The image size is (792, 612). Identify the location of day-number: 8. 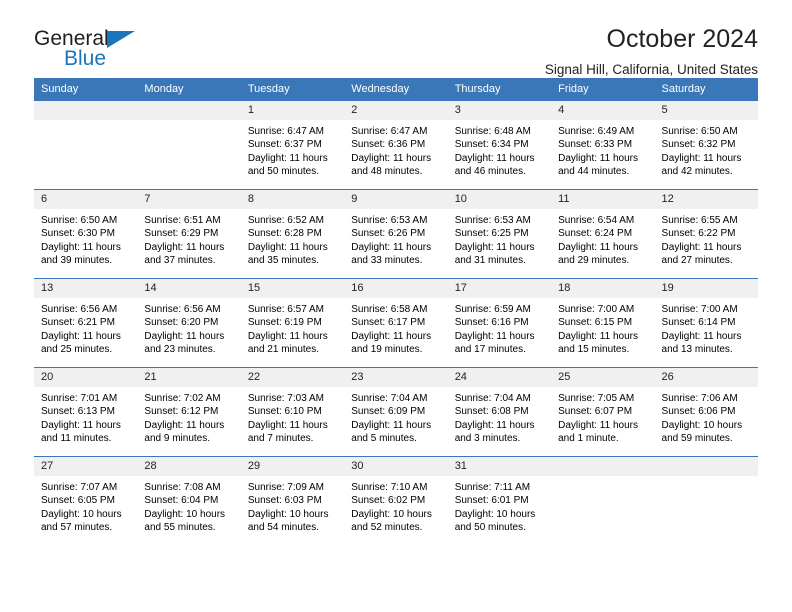
(292, 199).